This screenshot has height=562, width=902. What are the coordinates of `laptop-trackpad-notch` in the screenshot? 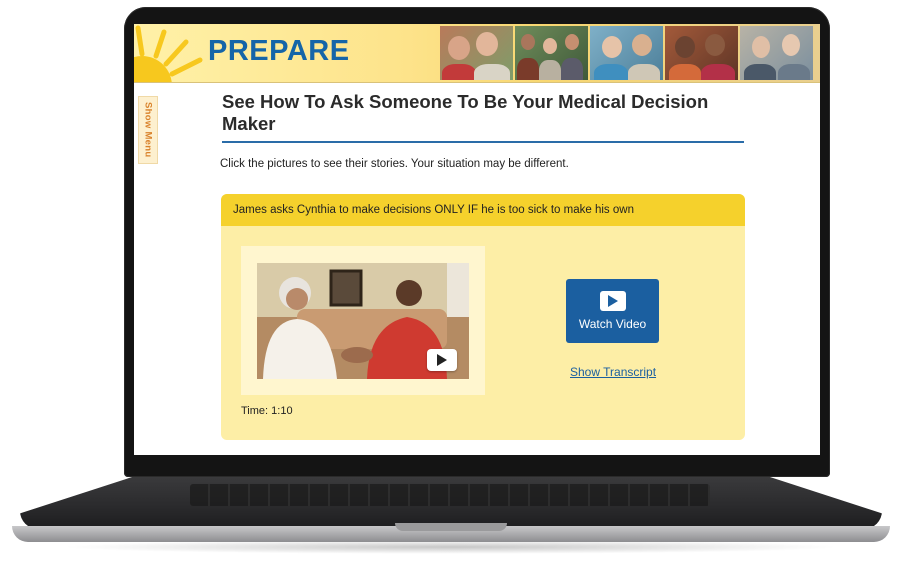 It's located at (451, 527).